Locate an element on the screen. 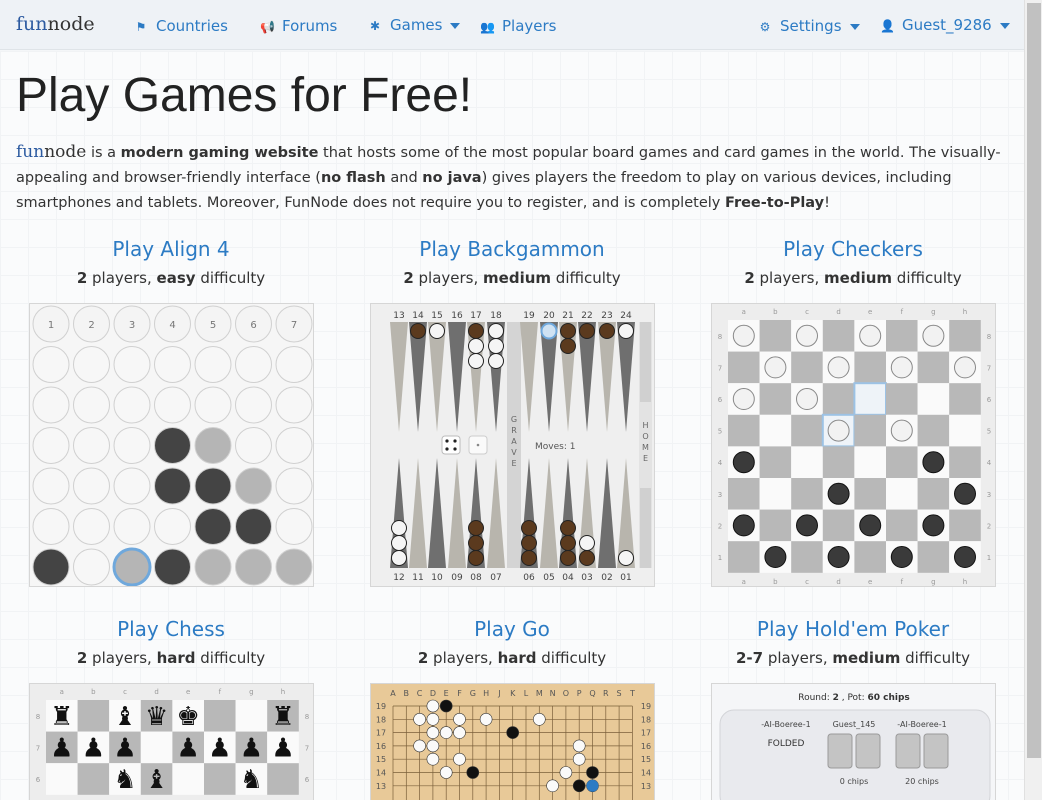 The height and width of the screenshot is (800, 1042). nav-countries: ⚑ Countries is located at coordinates (181, 26).